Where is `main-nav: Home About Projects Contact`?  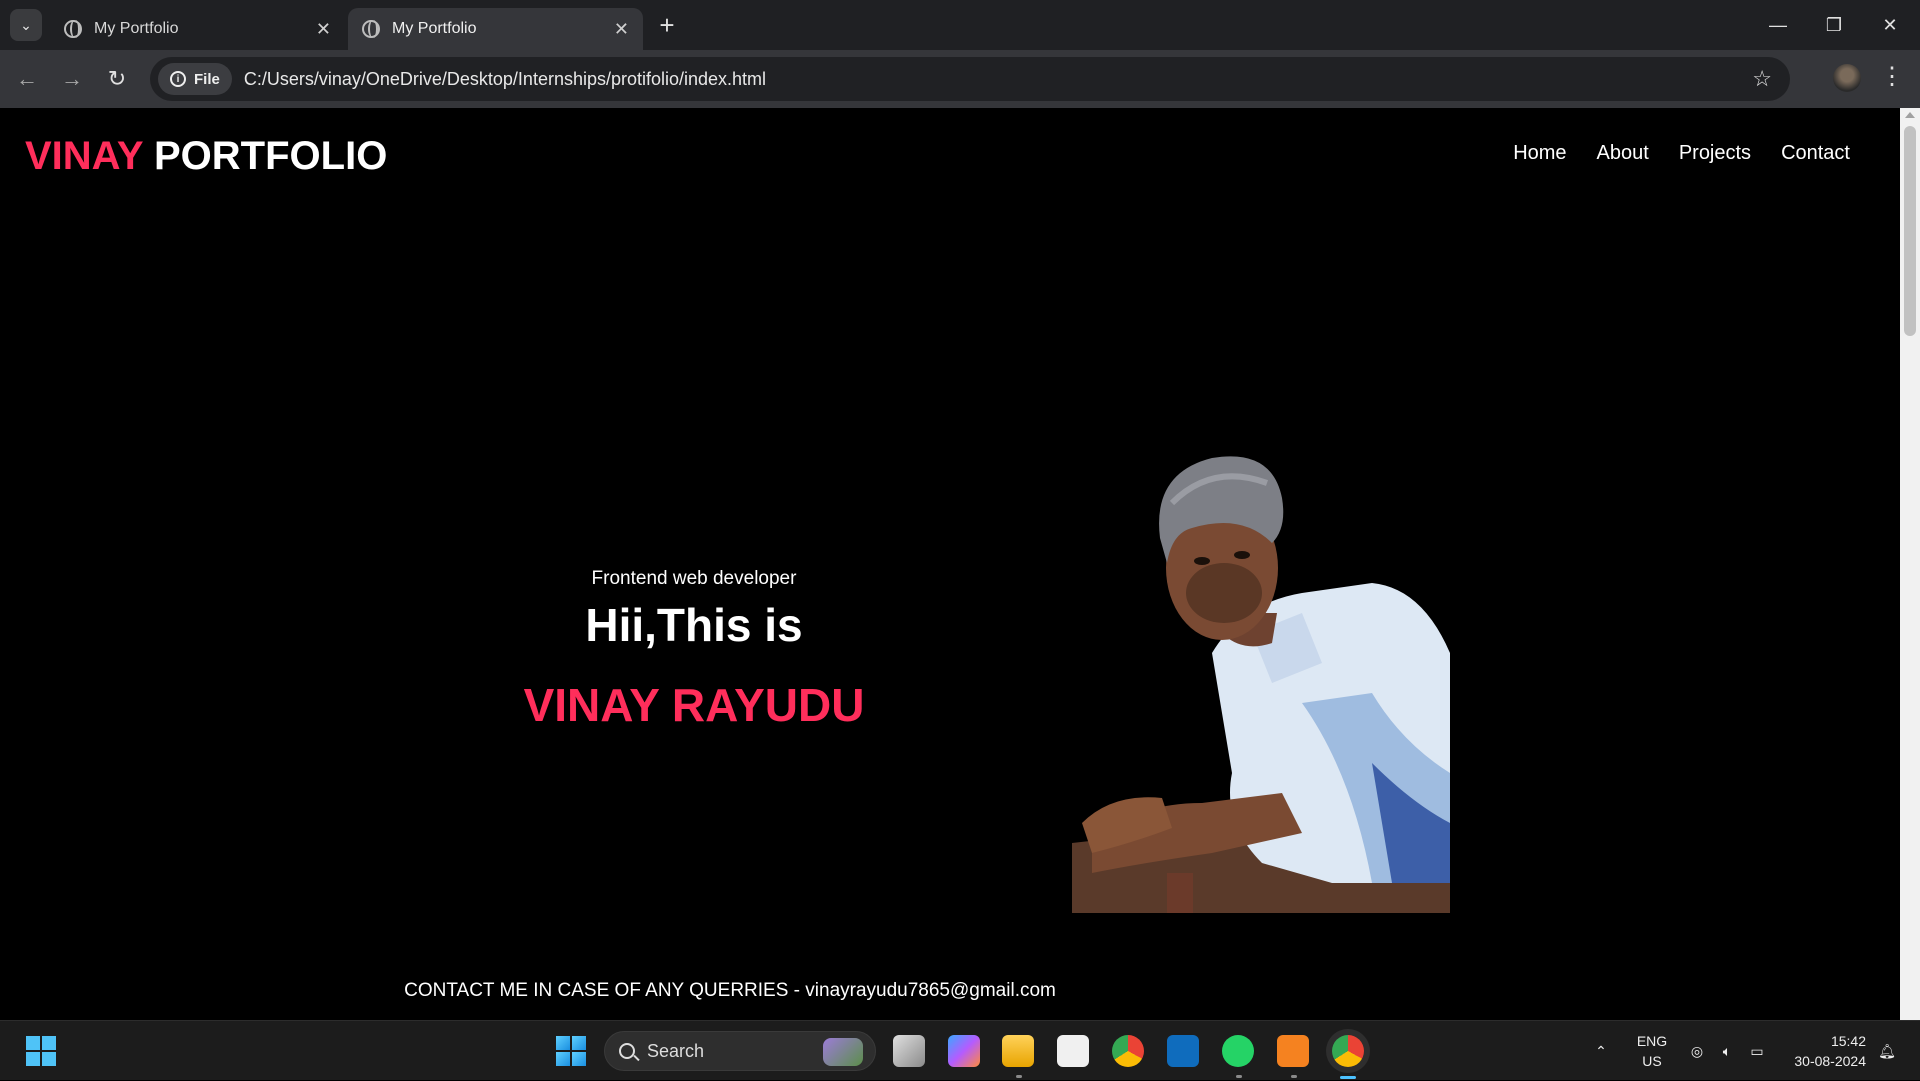 main-nav: Home About Projects Contact is located at coordinates (1681, 153).